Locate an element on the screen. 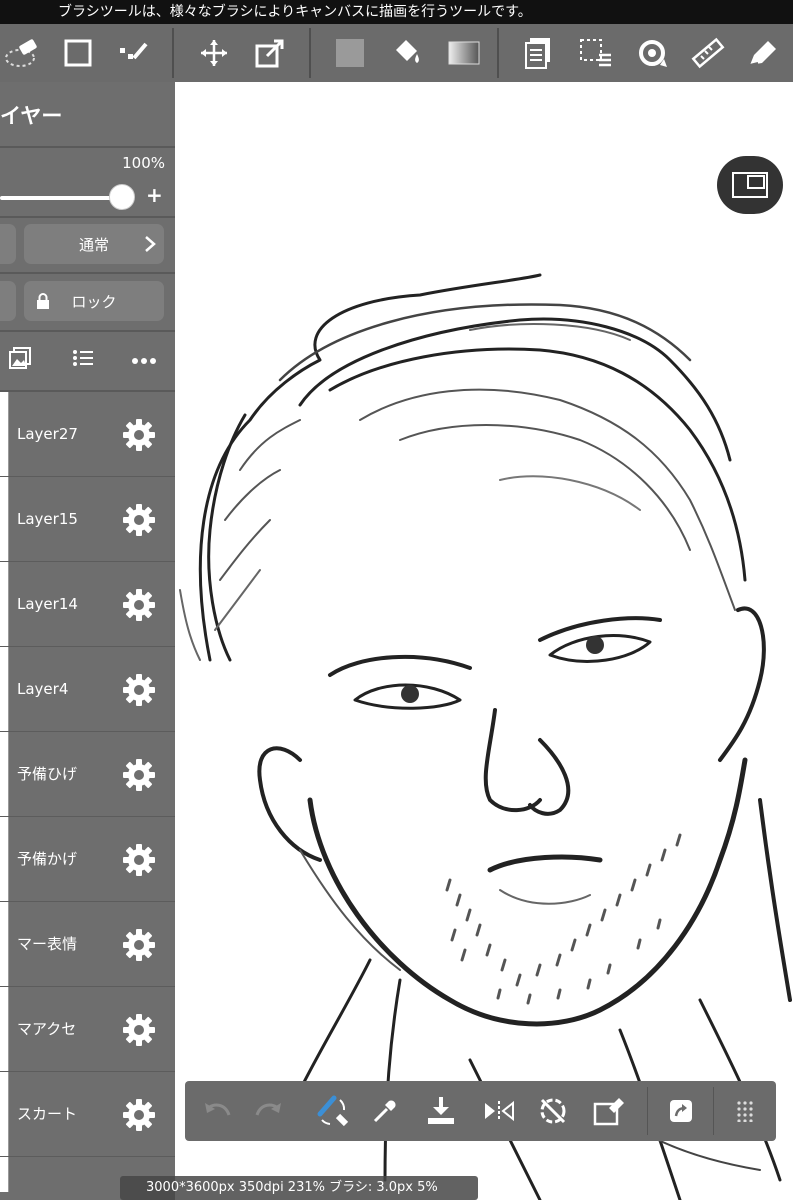 The image size is (793, 1200). move-tool-button is located at coordinates (214, 53).